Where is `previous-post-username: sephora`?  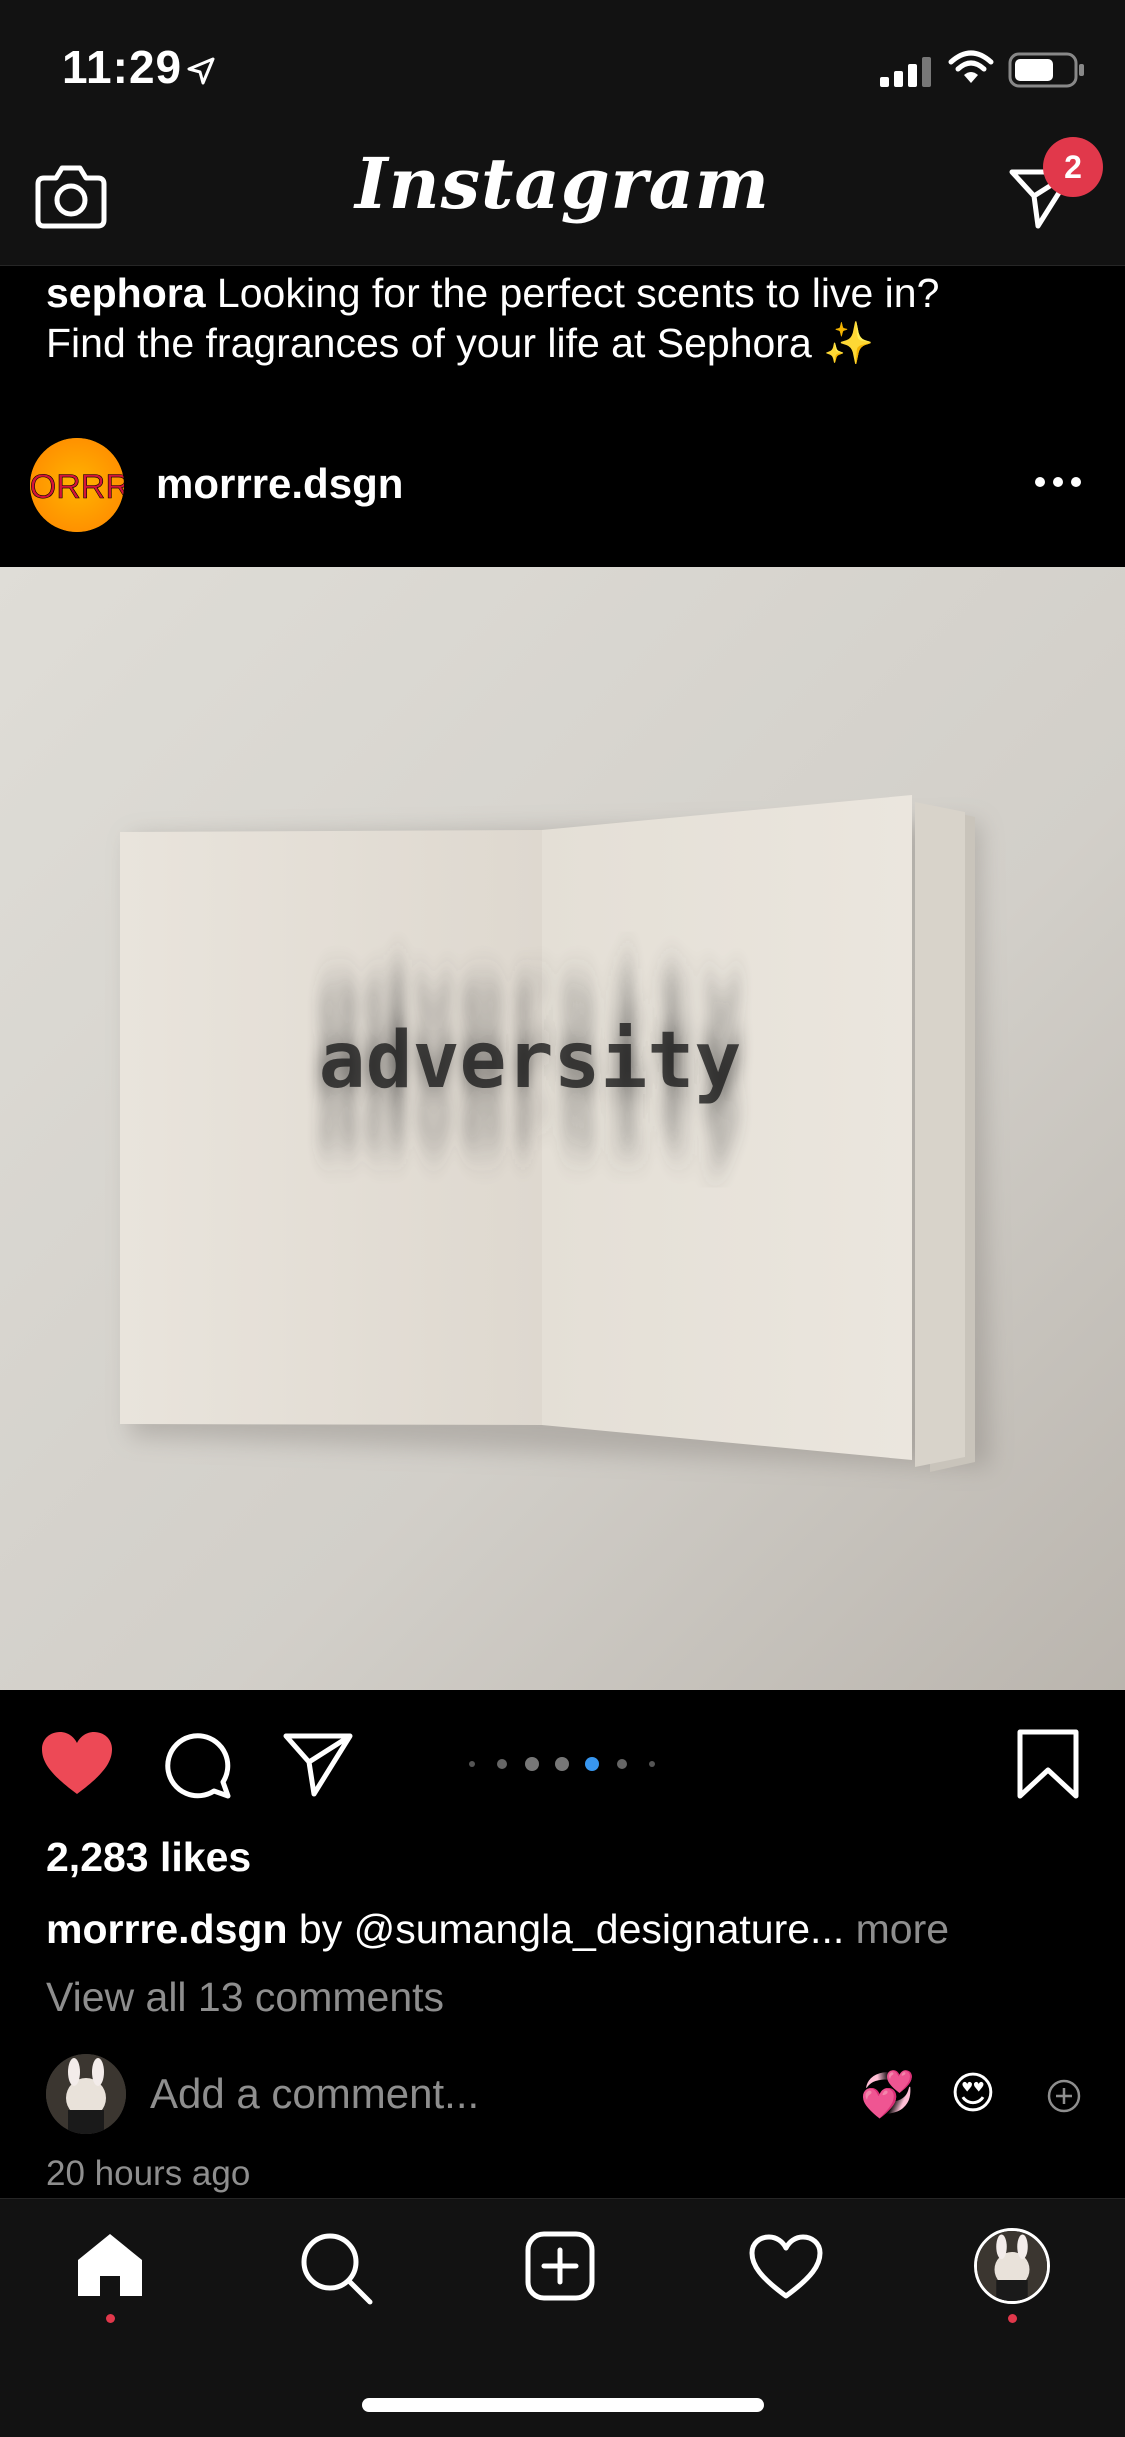 previous-post-username: sephora is located at coordinates (126, 293).